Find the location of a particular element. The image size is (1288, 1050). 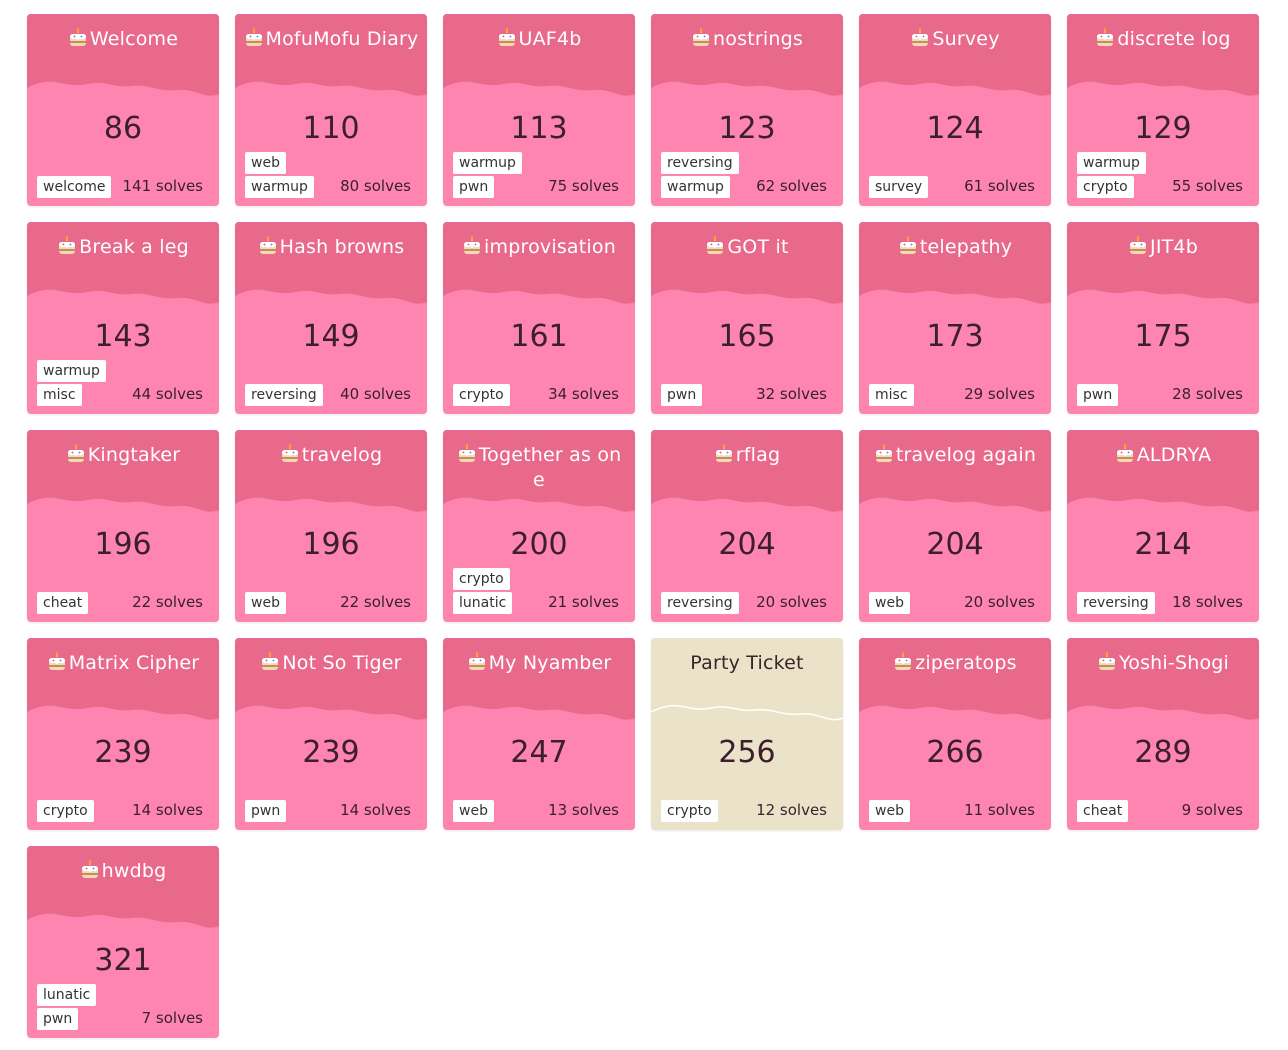

challenge-title: hwdbg is located at coordinates (123, 871).